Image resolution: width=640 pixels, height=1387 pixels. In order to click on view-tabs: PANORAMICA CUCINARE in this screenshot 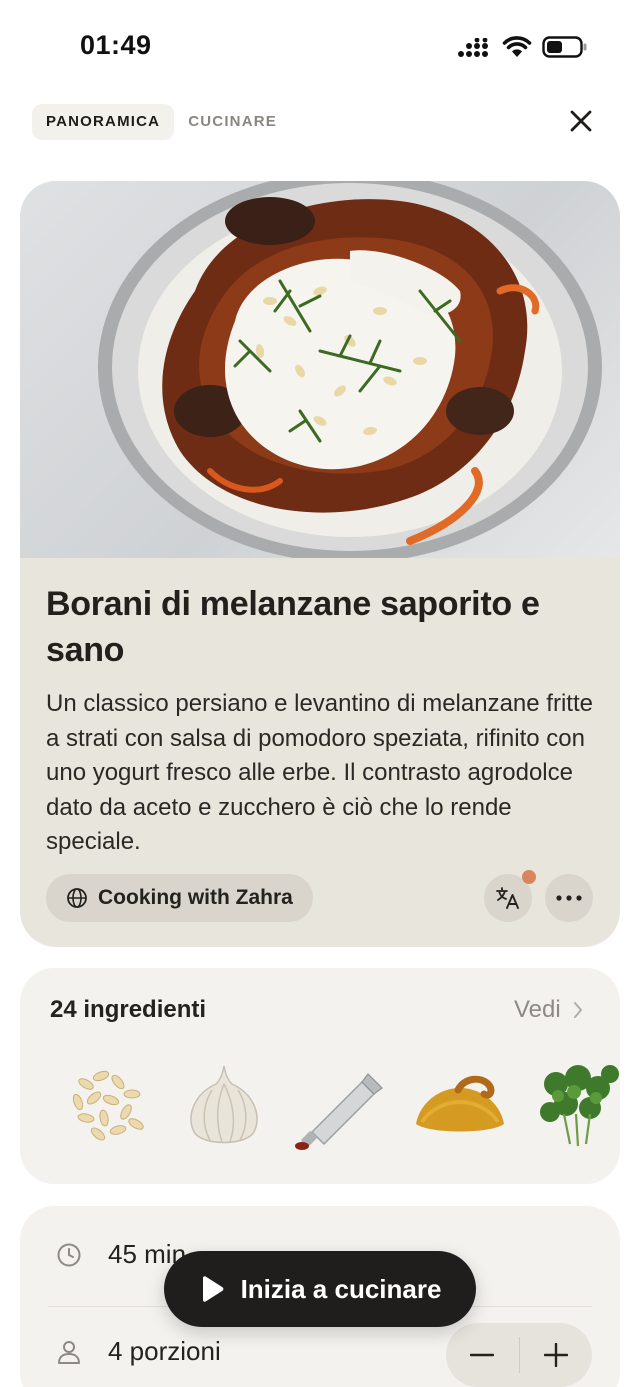, I will do `click(161, 122)`.